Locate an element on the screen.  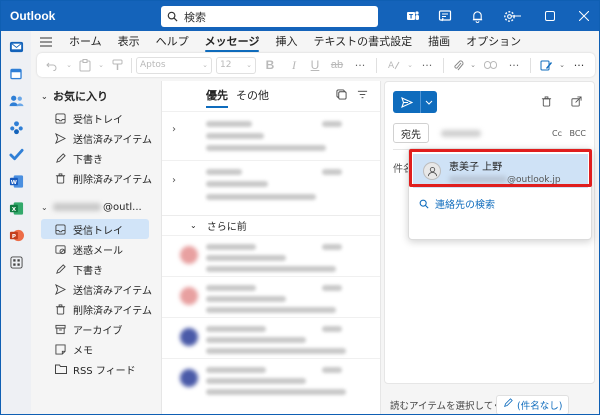
discard-icon is located at coordinates (546, 103).